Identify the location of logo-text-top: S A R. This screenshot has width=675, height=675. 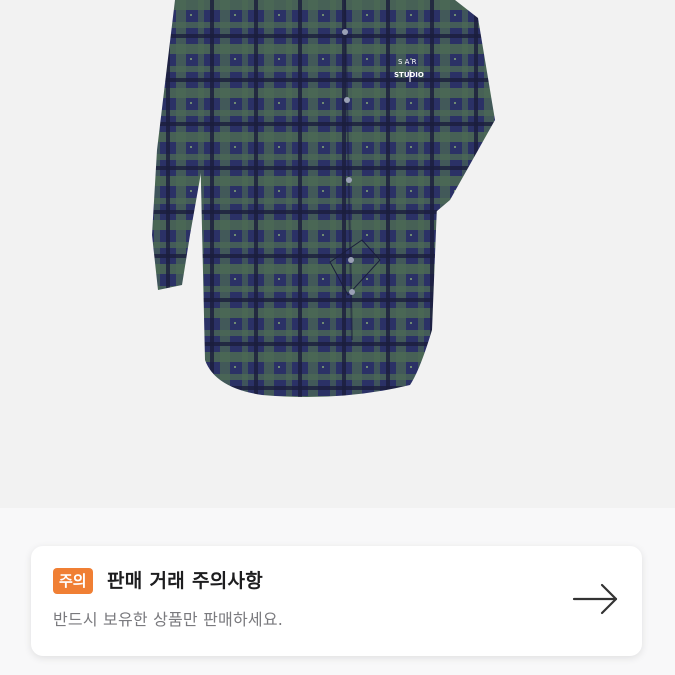
(407, 62).